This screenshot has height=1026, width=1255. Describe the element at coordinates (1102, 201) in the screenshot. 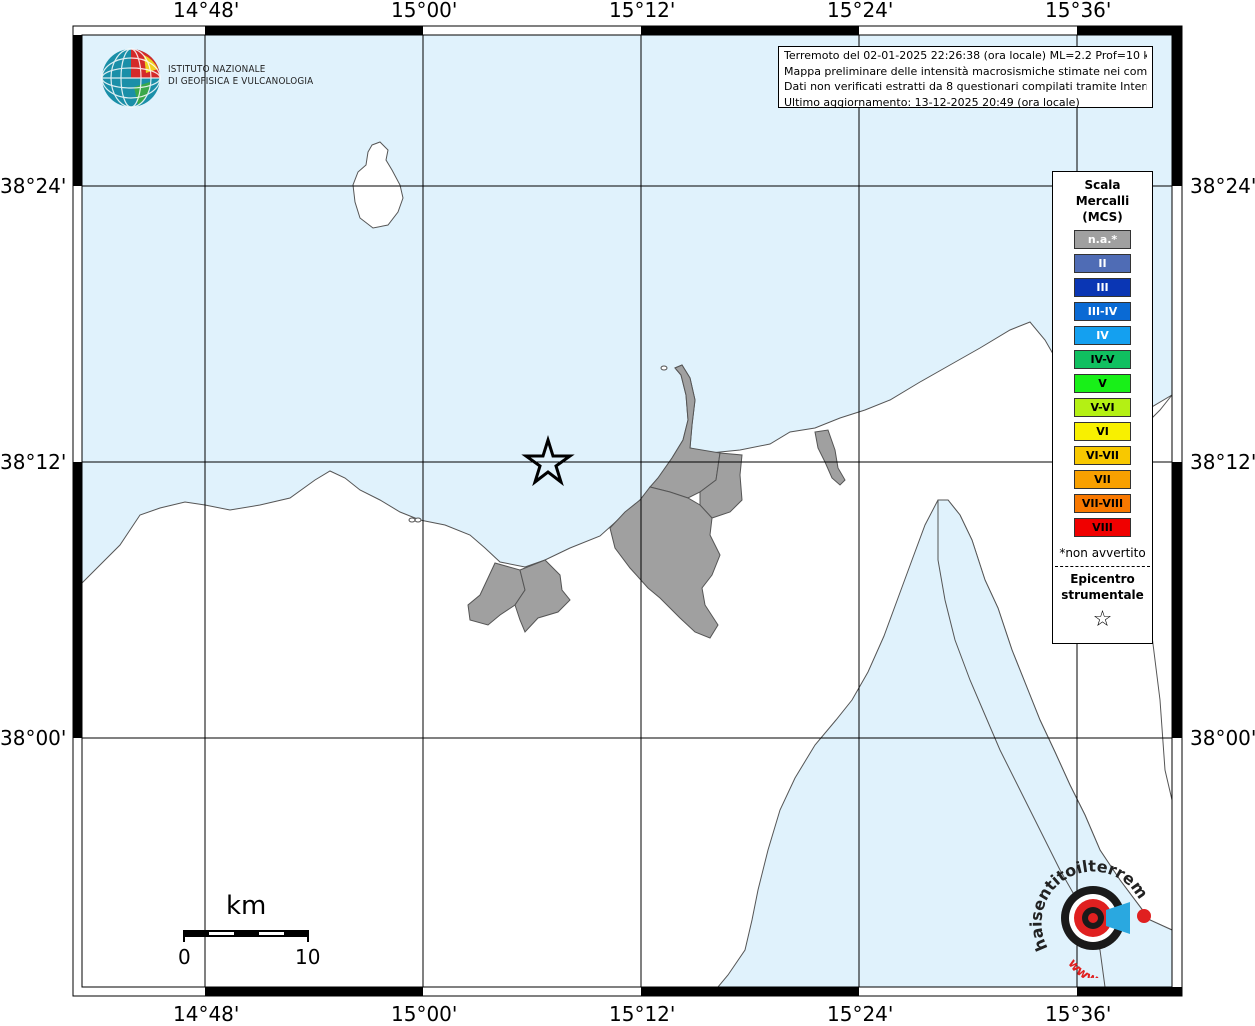

I see `legend-title: Mercalli` at that location.